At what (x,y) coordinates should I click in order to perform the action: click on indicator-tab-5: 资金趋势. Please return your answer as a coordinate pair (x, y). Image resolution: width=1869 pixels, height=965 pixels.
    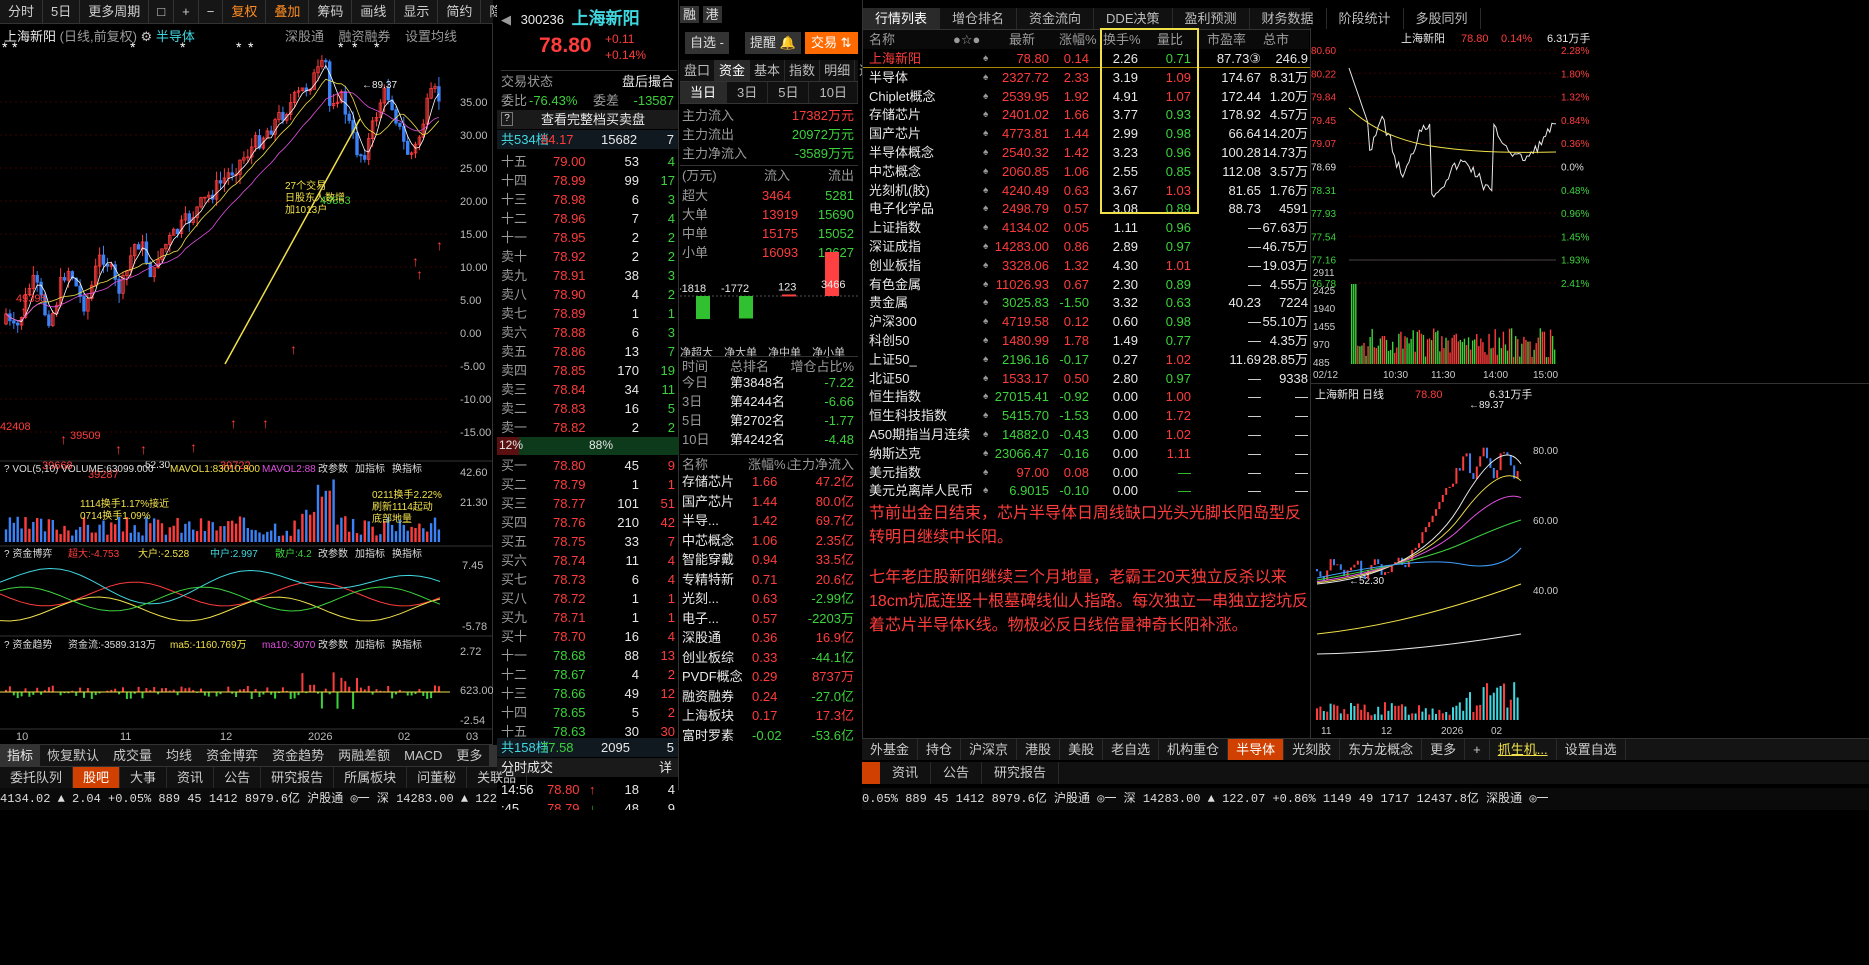
    Looking at the image, I should click on (298, 755).